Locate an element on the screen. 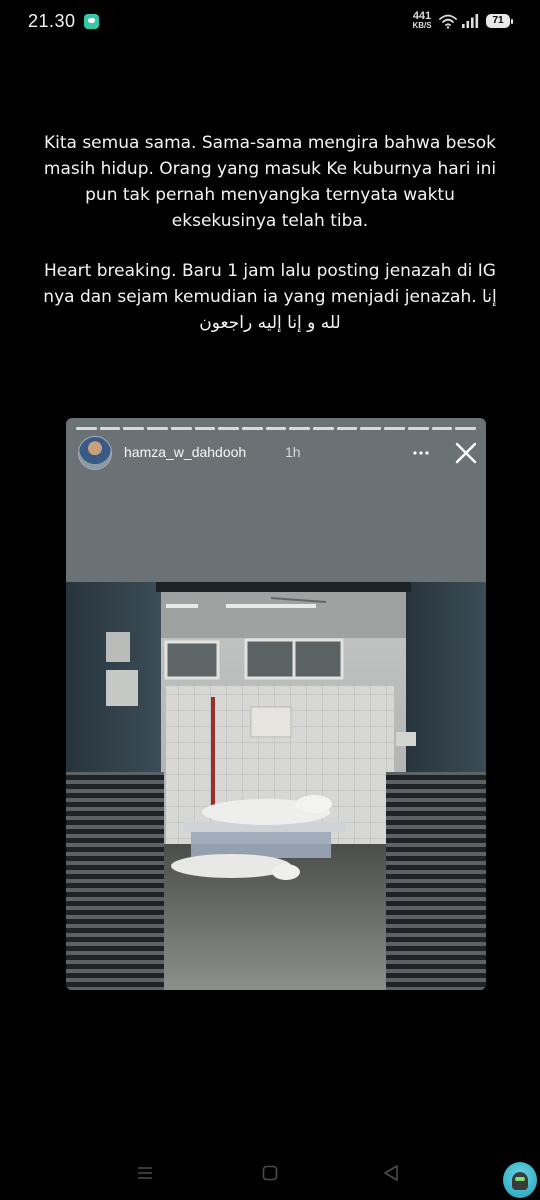 The height and width of the screenshot is (1200, 540). status-time: 21.30 is located at coordinates (52, 21).